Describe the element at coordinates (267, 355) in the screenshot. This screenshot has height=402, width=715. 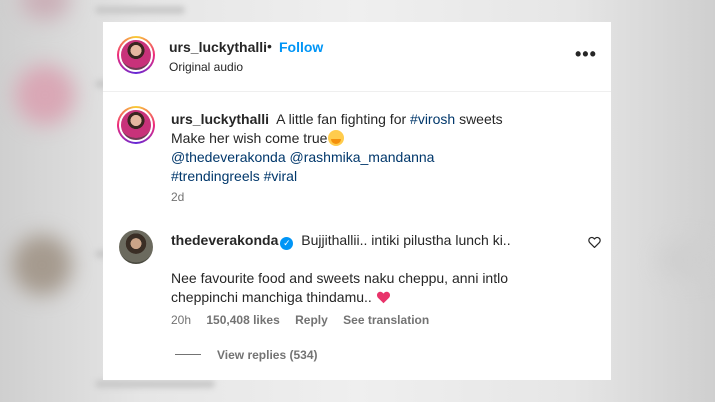
I see `view-replies-label: View replies (534)` at that location.